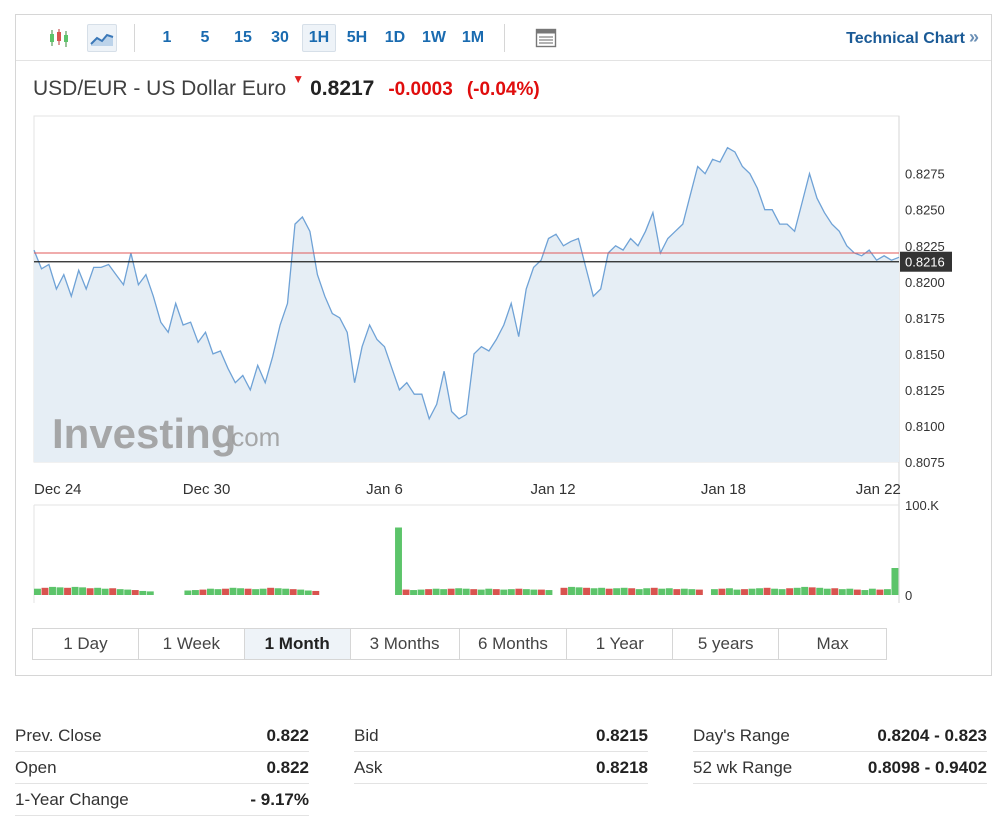 This screenshot has width=1003, height=835. What do you see at coordinates (925, 390) in the screenshot?
I see `y-tick-label: 0.8125` at bounding box center [925, 390].